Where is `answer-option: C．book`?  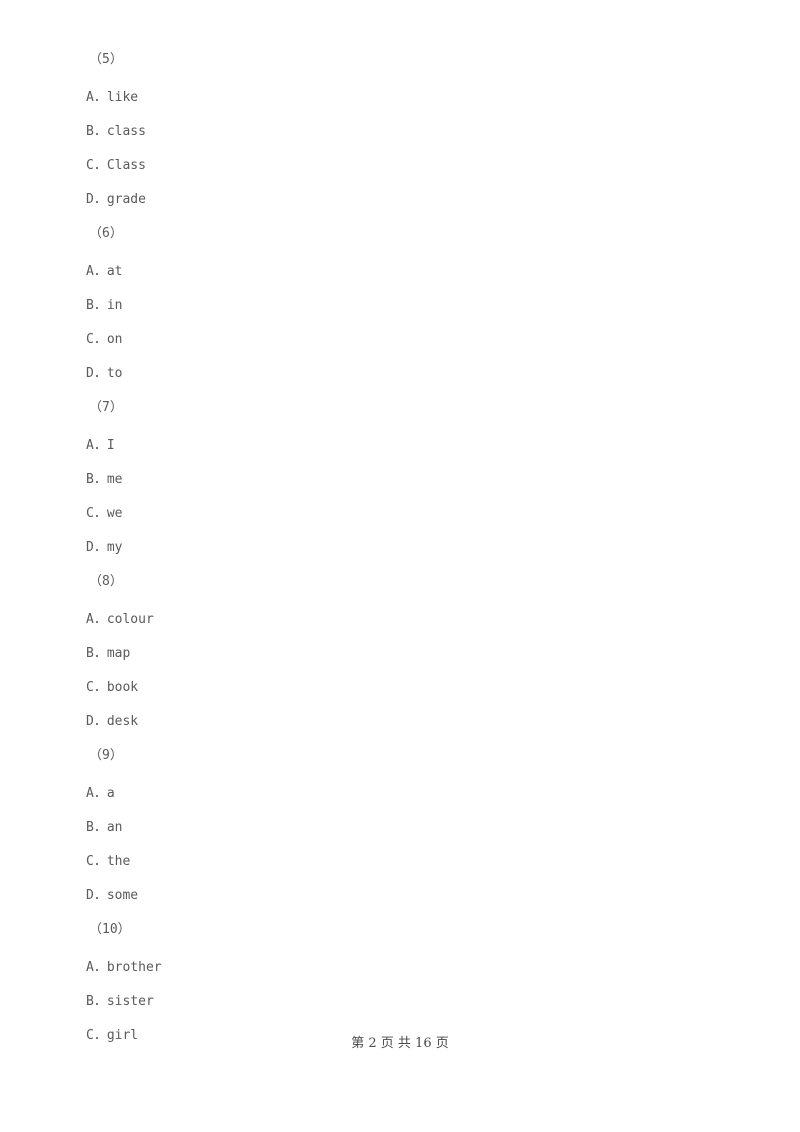 answer-option: C．book is located at coordinates (112, 687).